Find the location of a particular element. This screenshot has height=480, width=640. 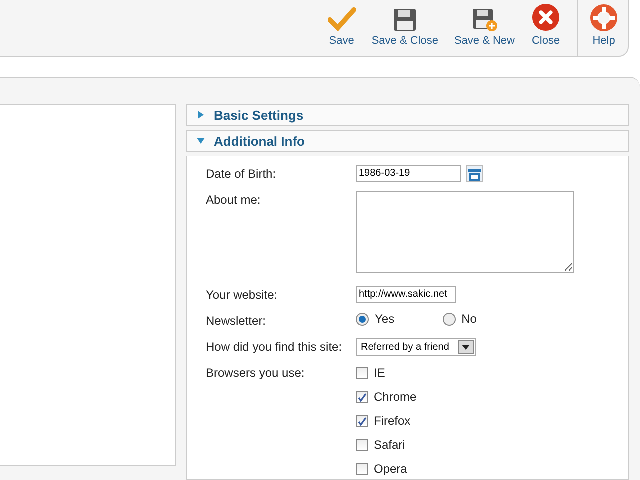

field-label: About me: is located at coordinates (234, 200).